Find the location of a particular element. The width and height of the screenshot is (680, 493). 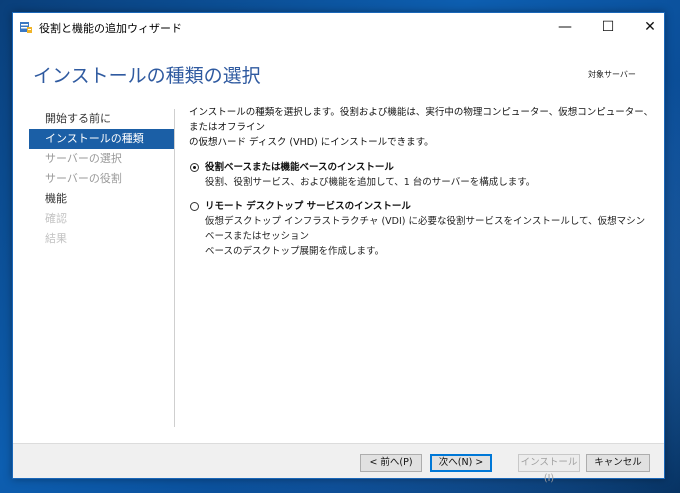

nav-item-results: 結果 is located at coordinates (56, 238).